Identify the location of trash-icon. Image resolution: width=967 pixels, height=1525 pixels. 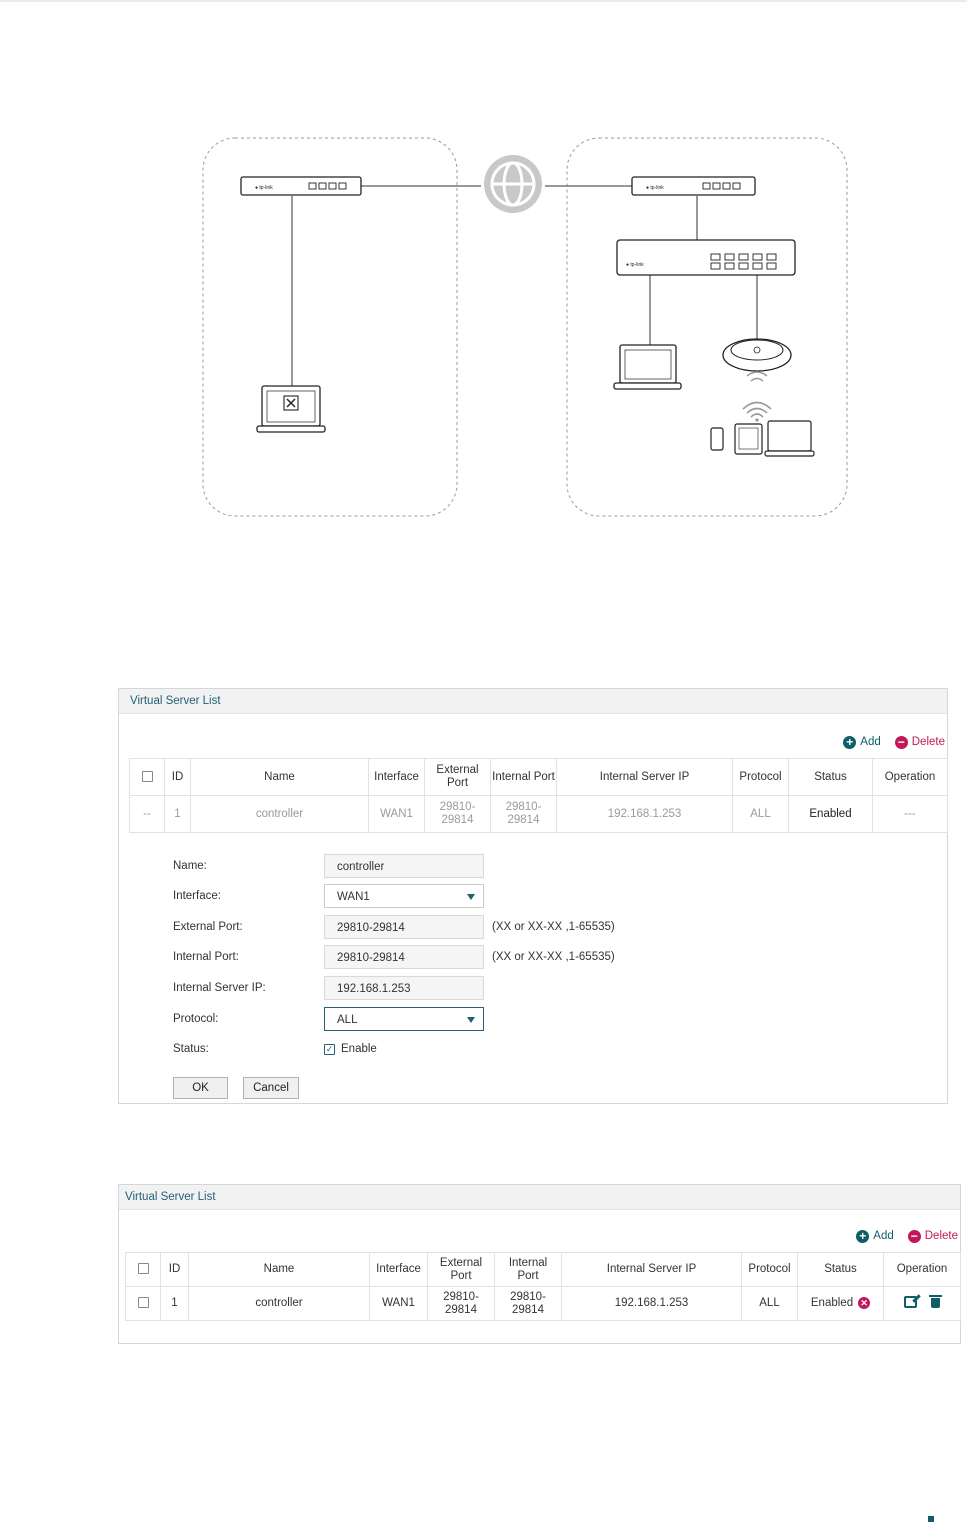
(935, 1301).